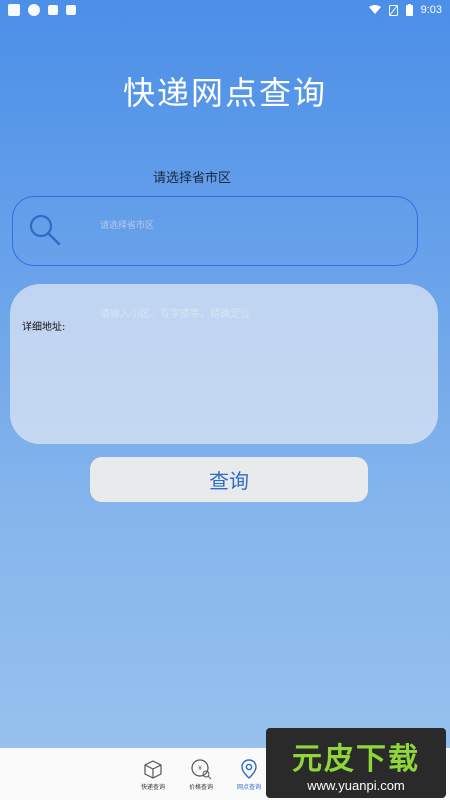  I want to click on nav-tab-price-query: ¥ 价格查询, so click(201, 774).